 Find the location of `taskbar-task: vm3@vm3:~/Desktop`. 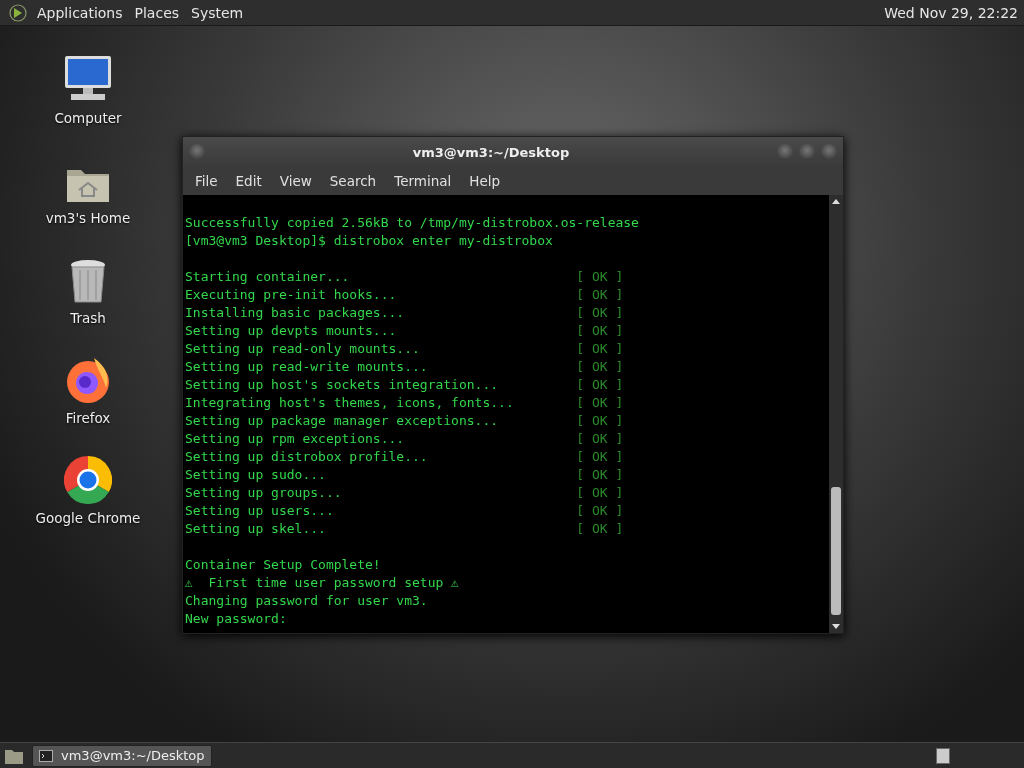

taskbar-task: vm3@vm3:~/Desktop is located at coordinates (122, 755).